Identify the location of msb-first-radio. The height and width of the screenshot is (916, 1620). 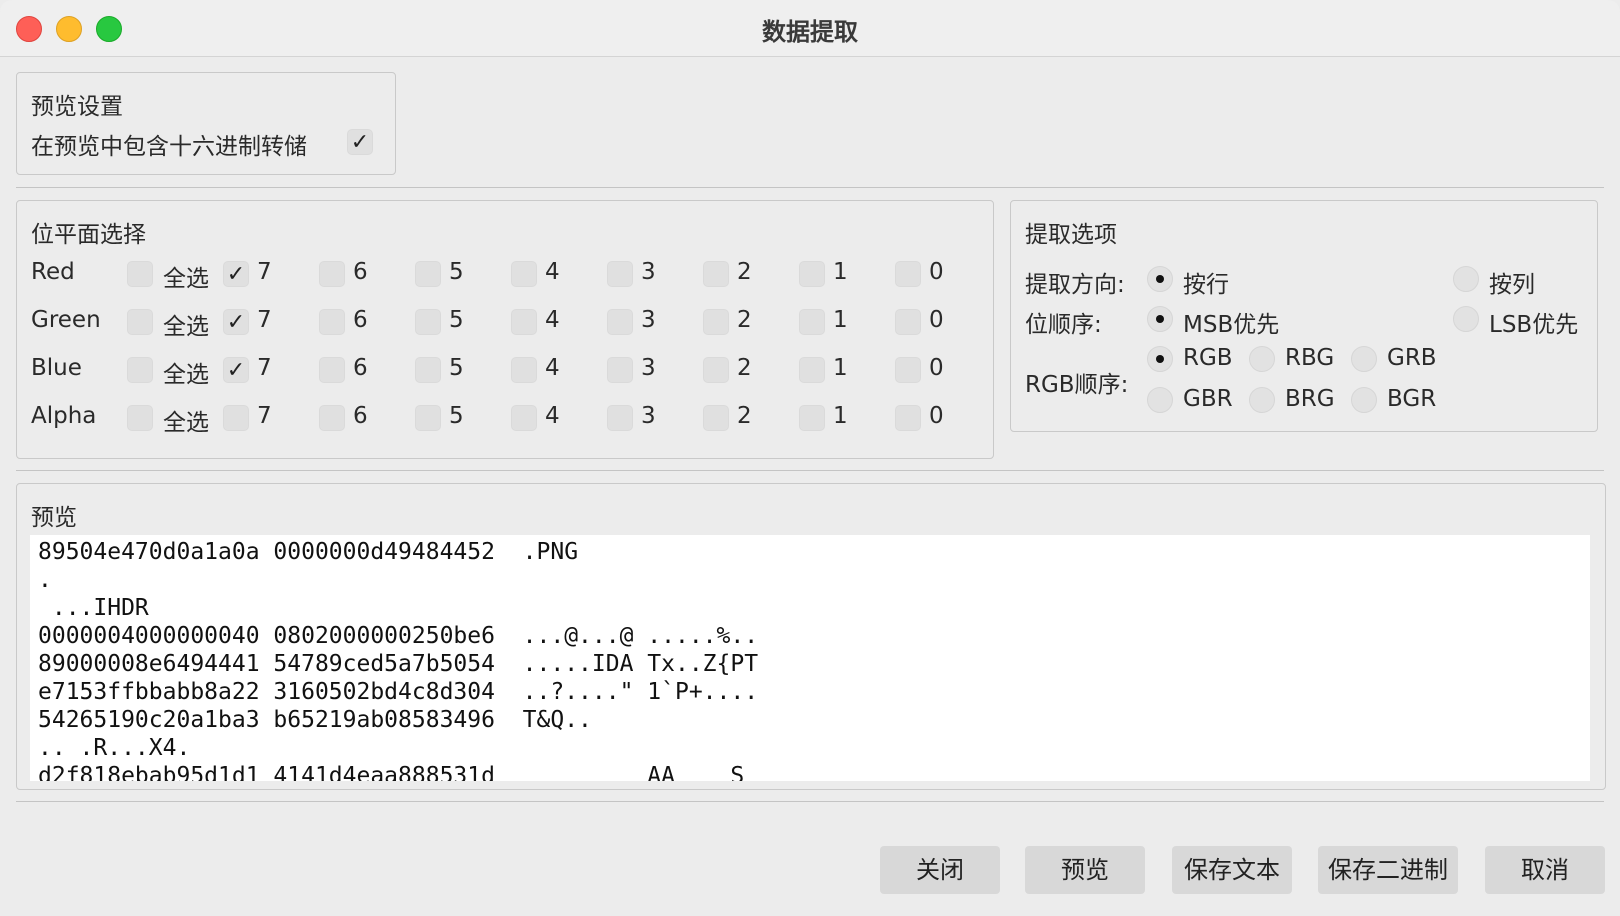
(1160, 319).